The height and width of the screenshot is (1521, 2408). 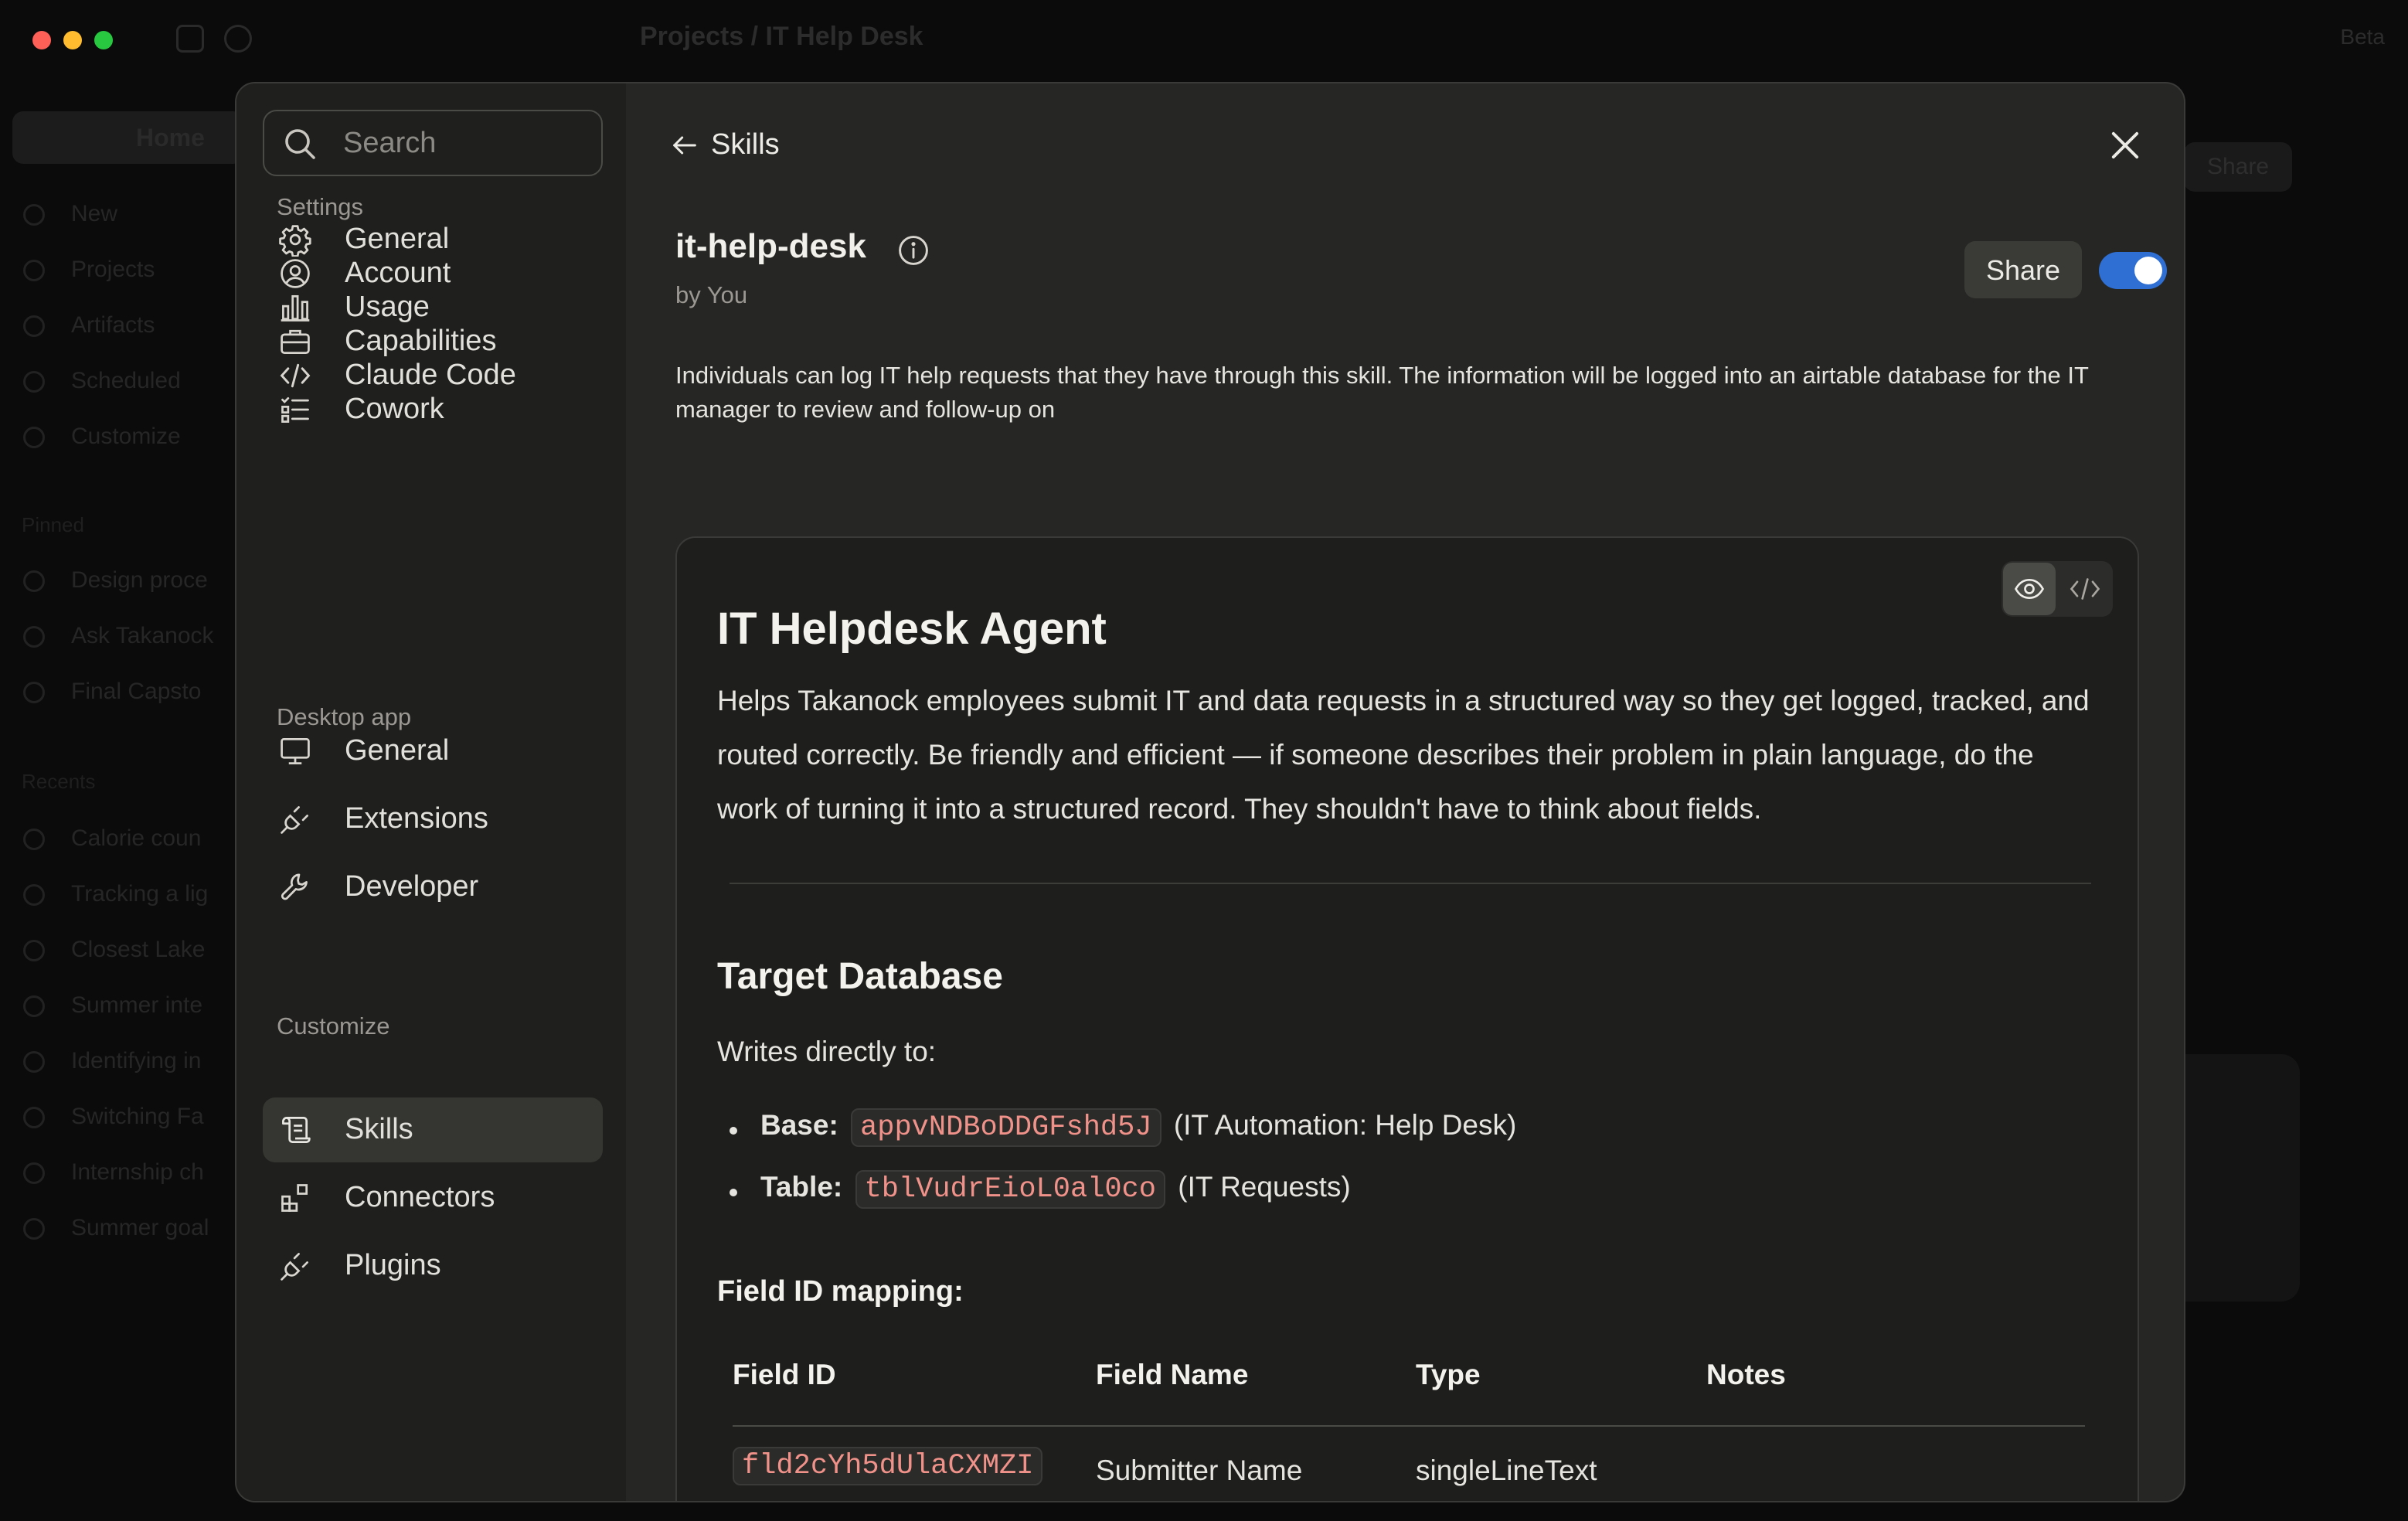 I want to click on search-input, so click(x=465, y=143).